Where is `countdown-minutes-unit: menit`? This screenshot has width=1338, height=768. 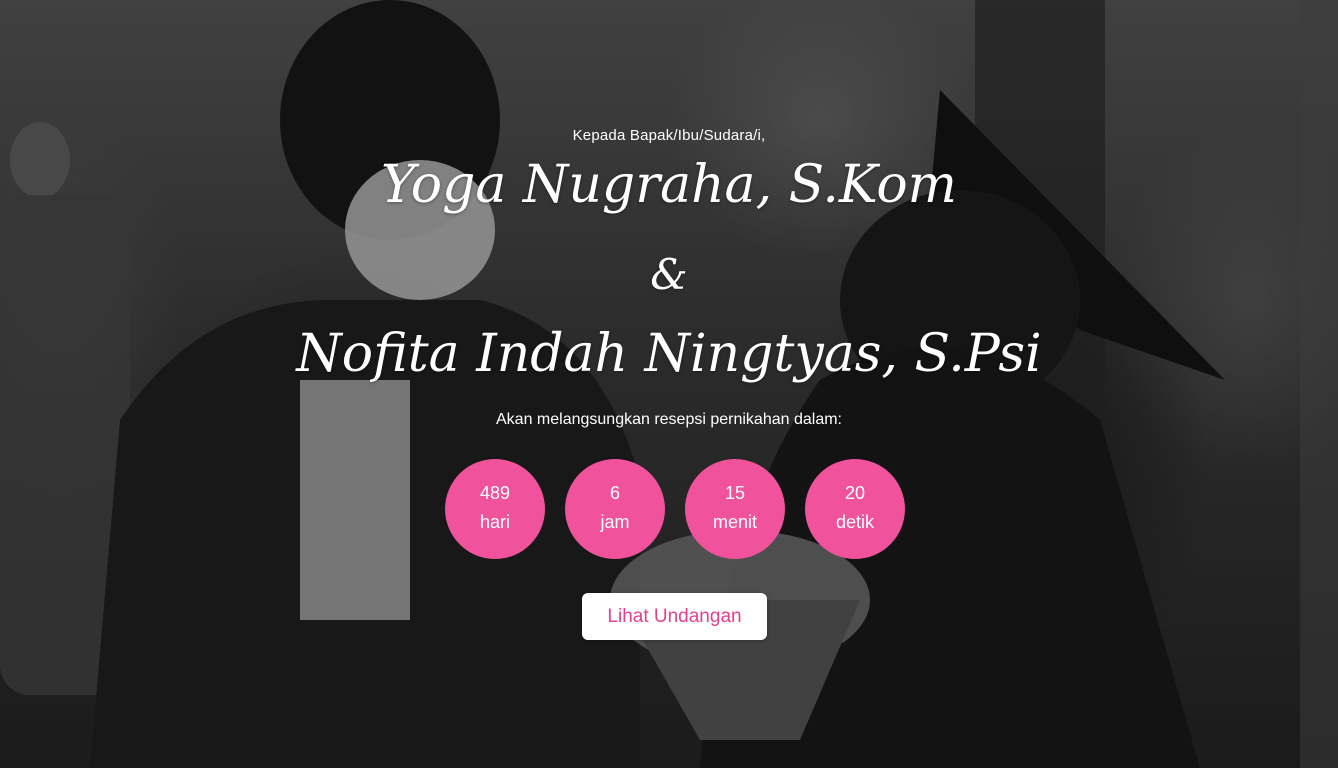
countdown-minutes-unit: menit is located at coordinates (734, 522).